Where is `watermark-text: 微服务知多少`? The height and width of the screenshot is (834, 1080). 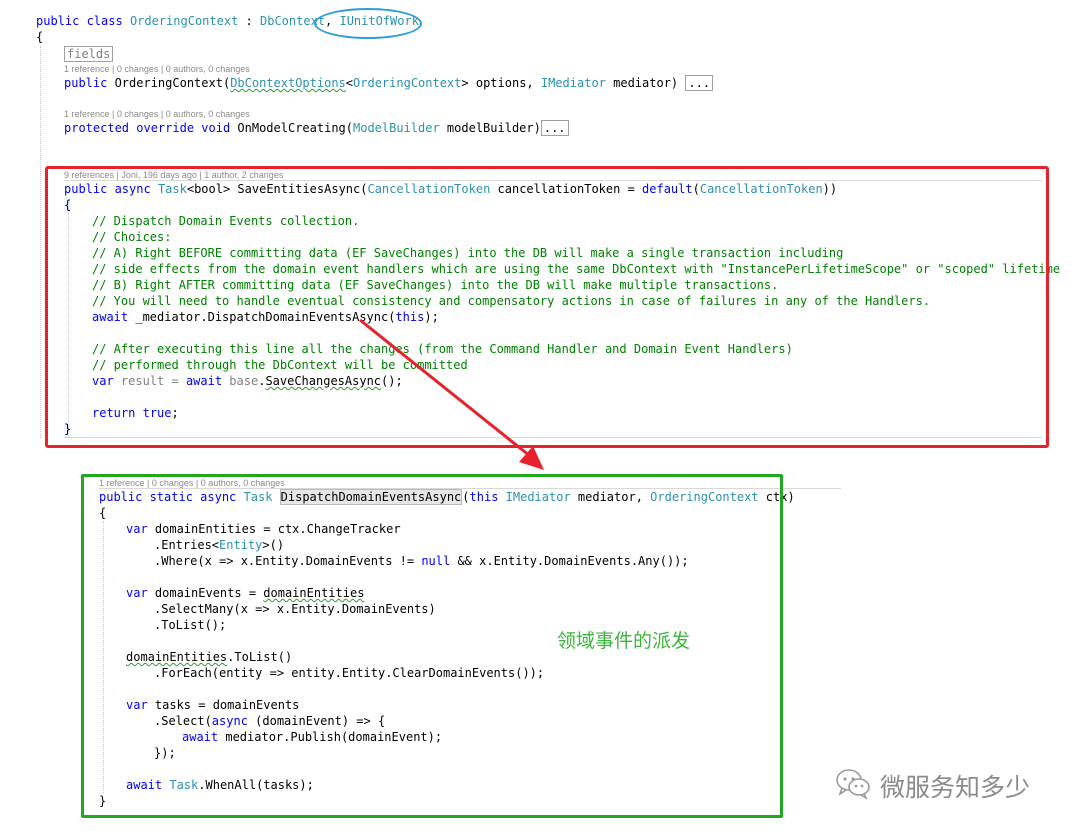
watermark-text: 微服务知多少 is located at coordinates (955, 787).